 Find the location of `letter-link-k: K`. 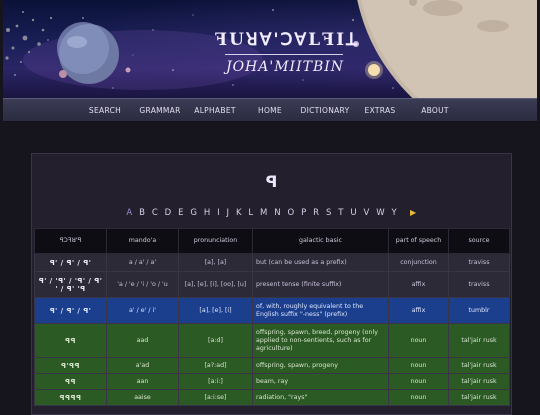

letter-link-k: K is located at coordinates (239, 213).